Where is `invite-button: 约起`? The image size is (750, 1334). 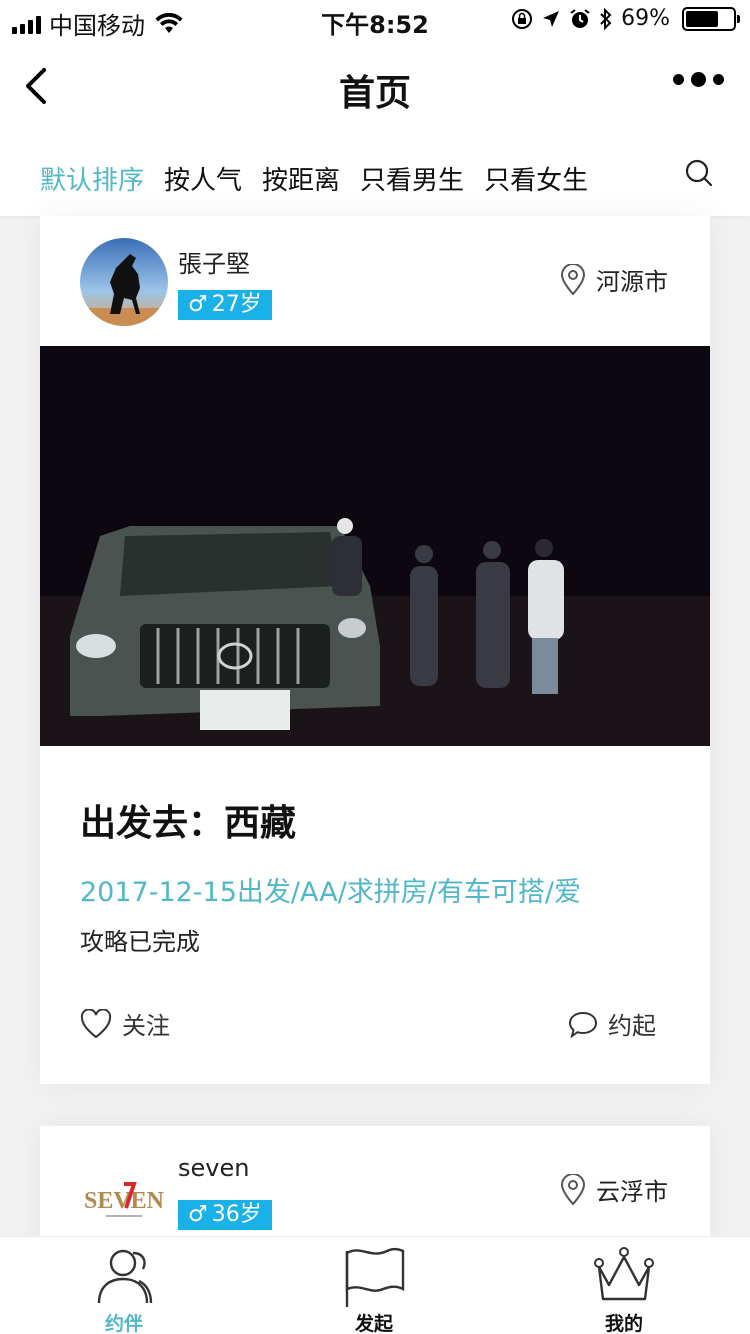 invite-button: 约起 is located at coordinates (612, 1023).